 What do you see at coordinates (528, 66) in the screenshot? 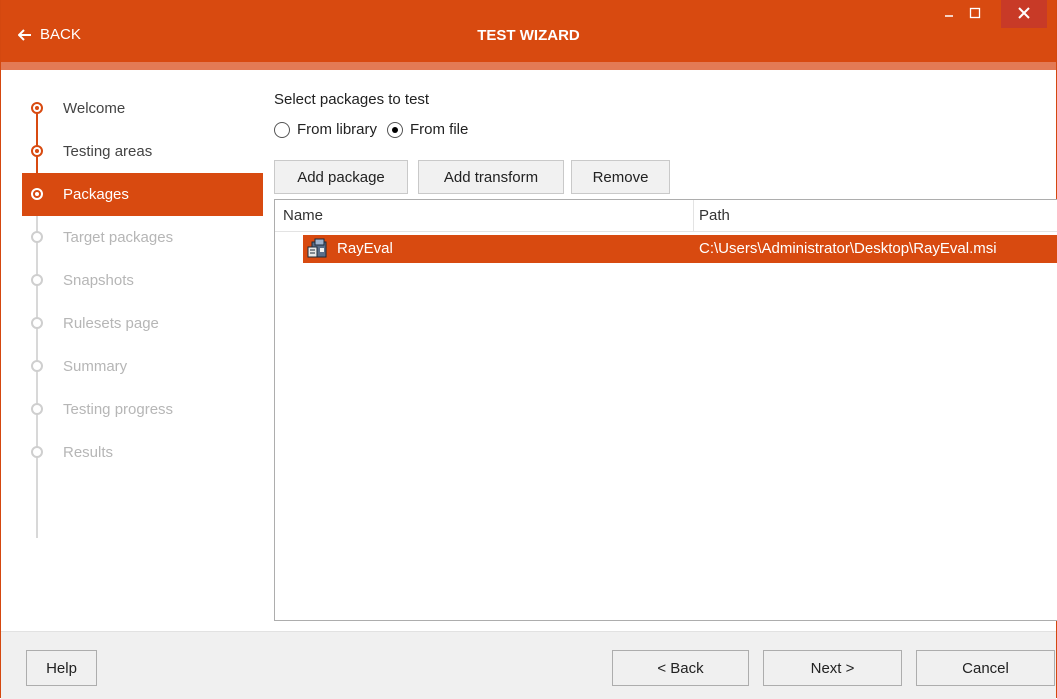
I see `title-bar-strip` at bounding box center [528, 66].